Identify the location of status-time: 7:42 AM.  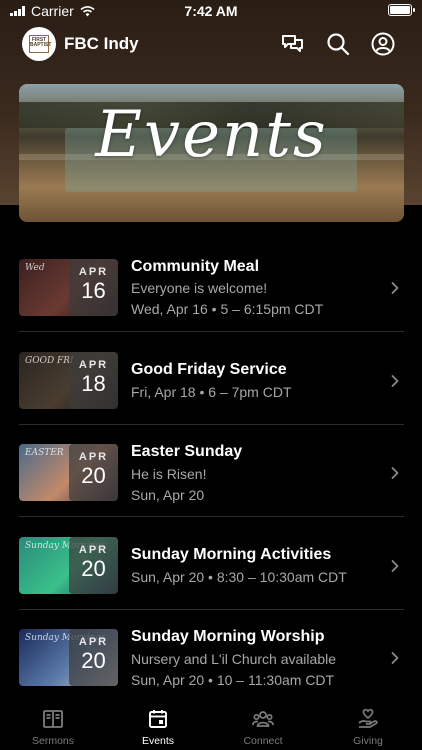
(211, 11).